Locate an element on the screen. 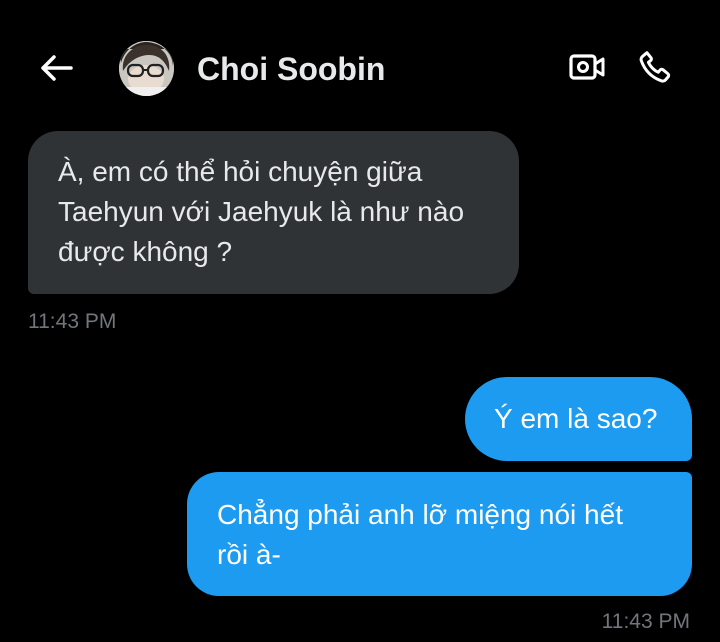 Image resolution: width=720 pixels, height=642 pixels. voice-call-button is located at coordinates (655, 67).